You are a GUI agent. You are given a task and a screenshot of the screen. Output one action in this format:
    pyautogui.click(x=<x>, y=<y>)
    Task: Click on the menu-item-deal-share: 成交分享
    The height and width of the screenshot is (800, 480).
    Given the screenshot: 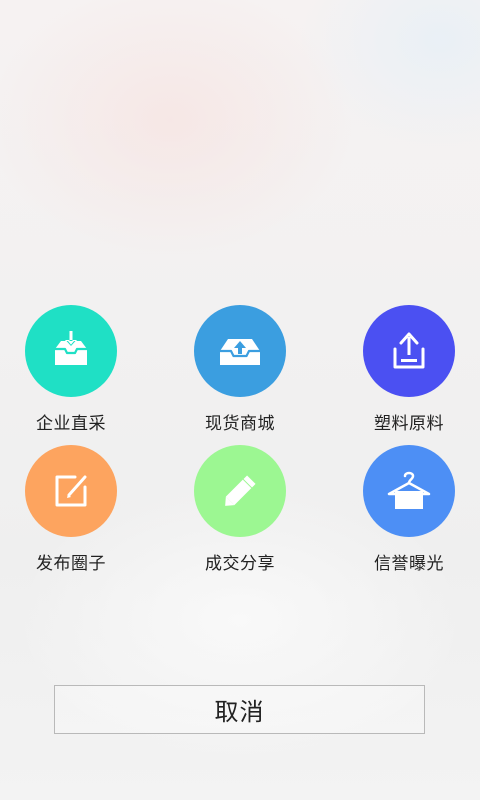 What is the action you would take?
    pyautogui.click(x=240, y=515)
    